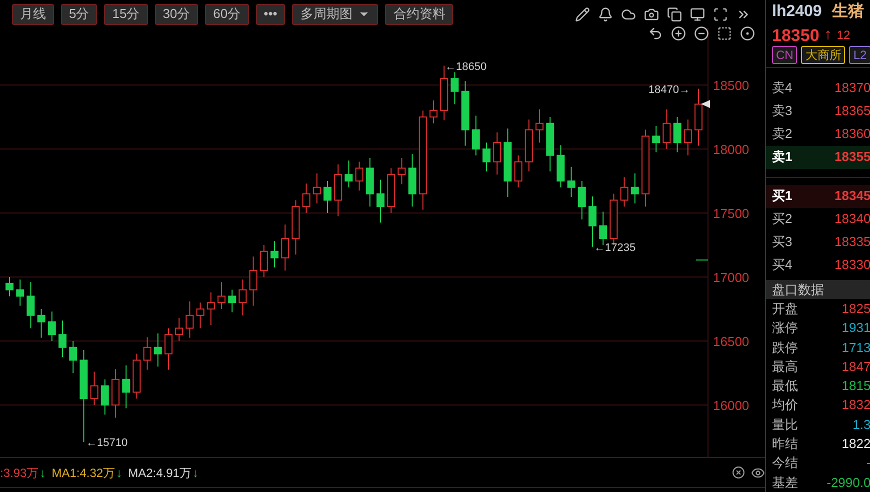 The width and height of the screenshot is (870, 492). What do you see at coordinates (785, 405) in the screenshot?
I see `stat-label: 均价` at bounding box center [785, 405].